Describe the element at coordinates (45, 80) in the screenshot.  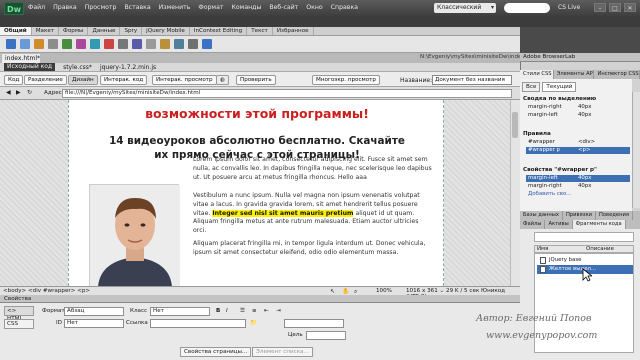
I see `split-view-button: Разделение` at that location.